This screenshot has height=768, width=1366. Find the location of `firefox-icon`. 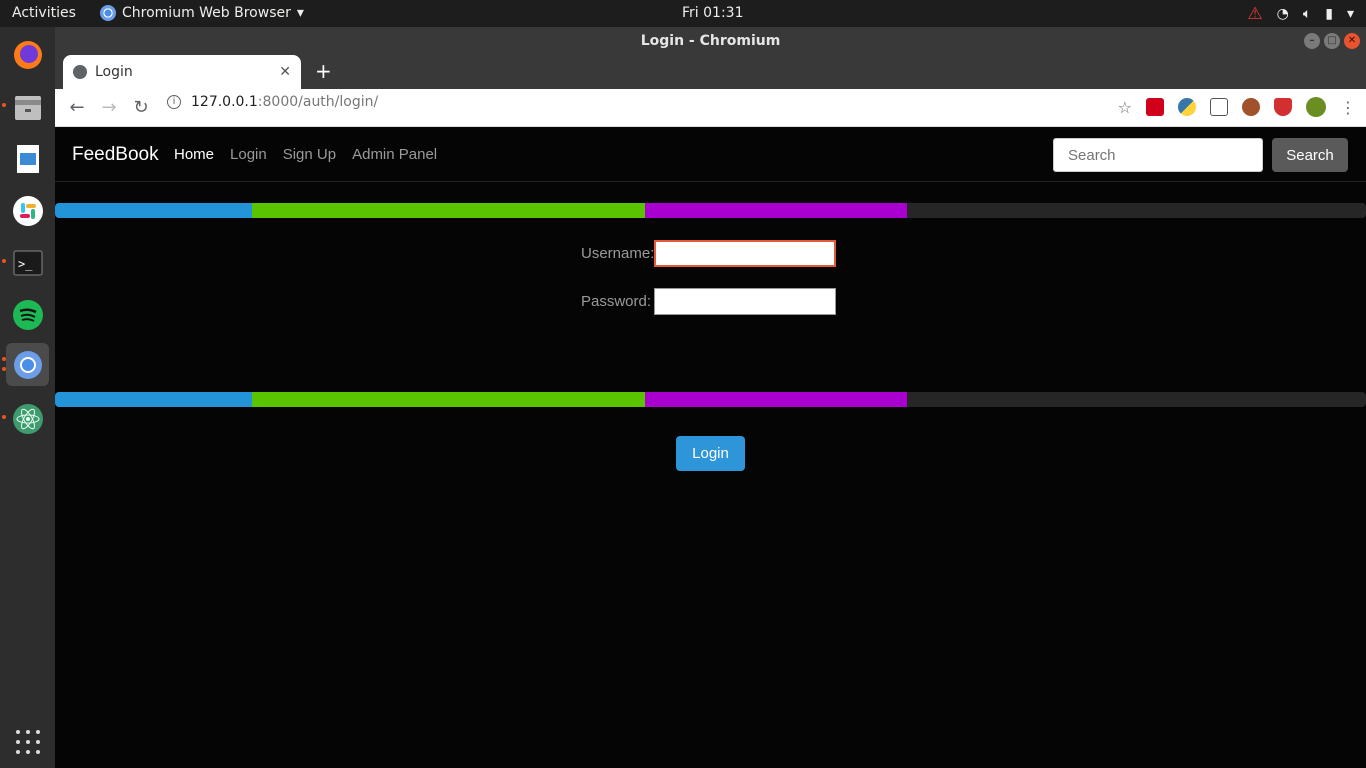

firefox-icon is located at coordinates (27, 54).